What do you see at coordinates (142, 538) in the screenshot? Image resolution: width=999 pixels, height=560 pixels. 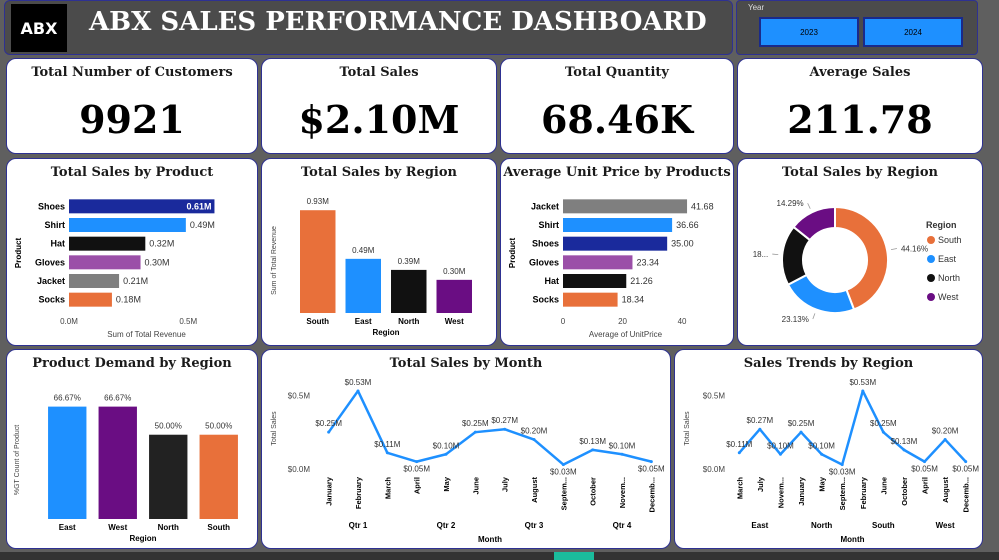 I see `x-axis-label: Region` at bounding box center [142, 538].